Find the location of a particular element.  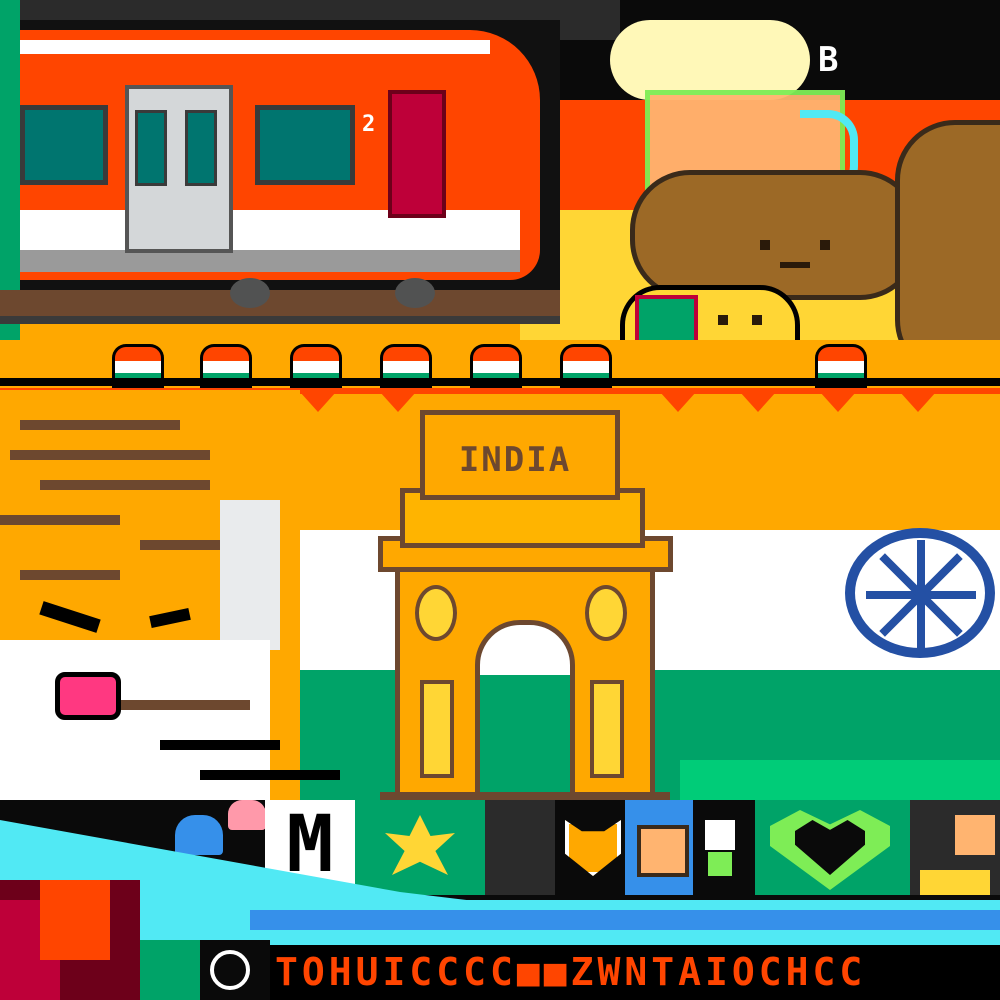

train-undercarriage is located at coordinates (270, 261).